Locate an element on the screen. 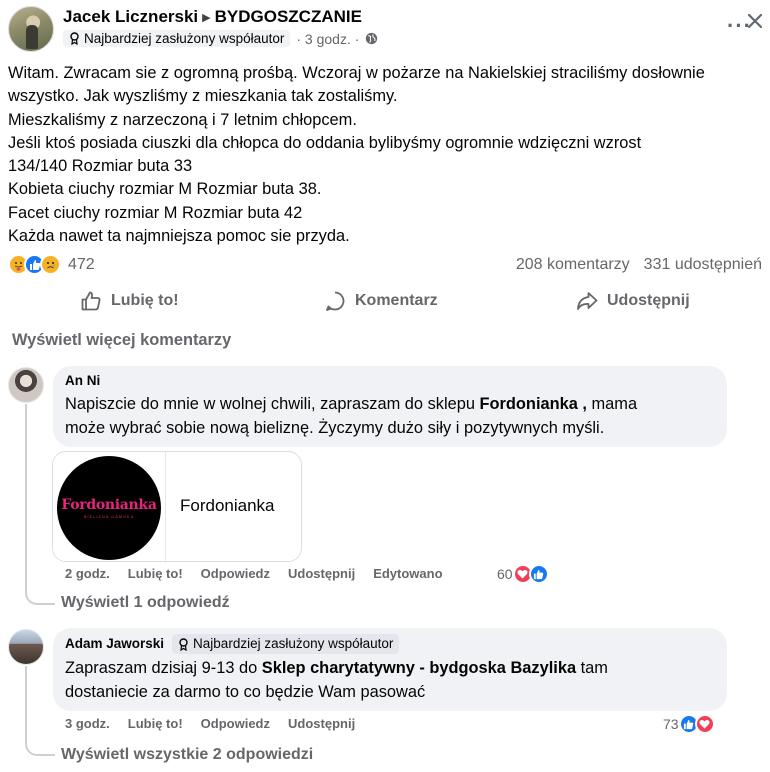  like-button: Lubię to! is located at coordinates (129, 301).